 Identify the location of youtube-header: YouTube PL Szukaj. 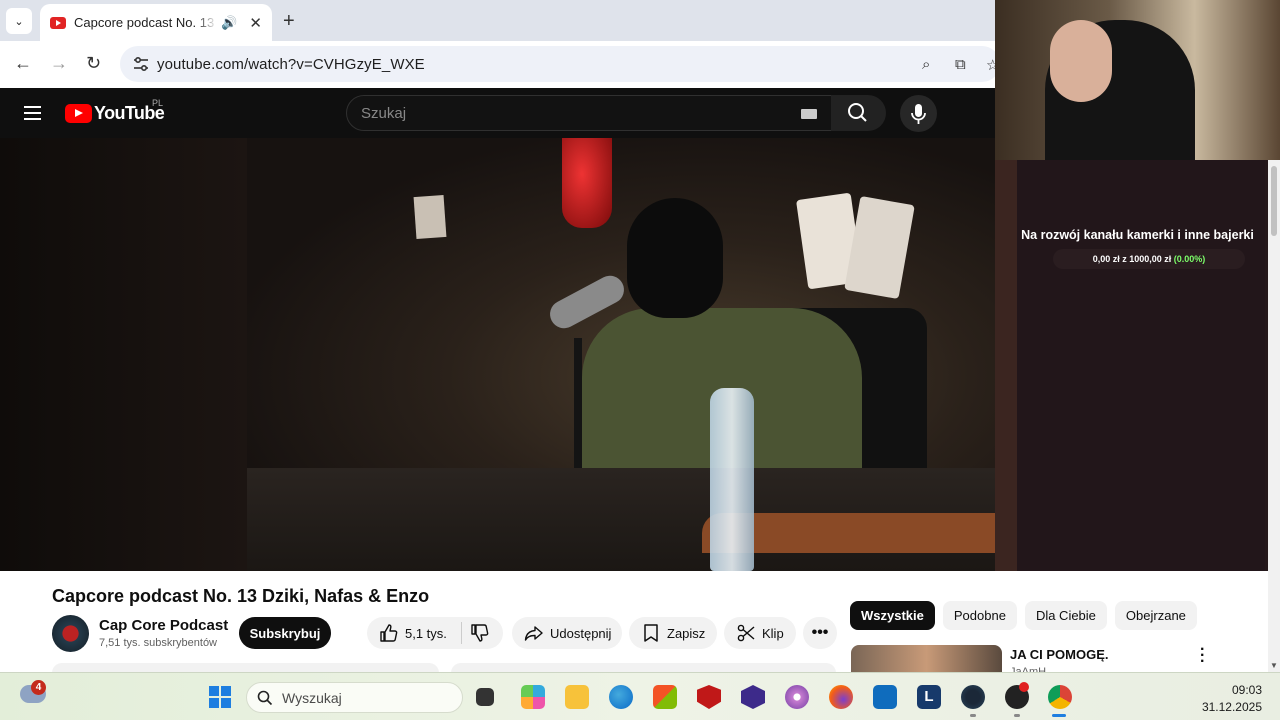
(497, 113).